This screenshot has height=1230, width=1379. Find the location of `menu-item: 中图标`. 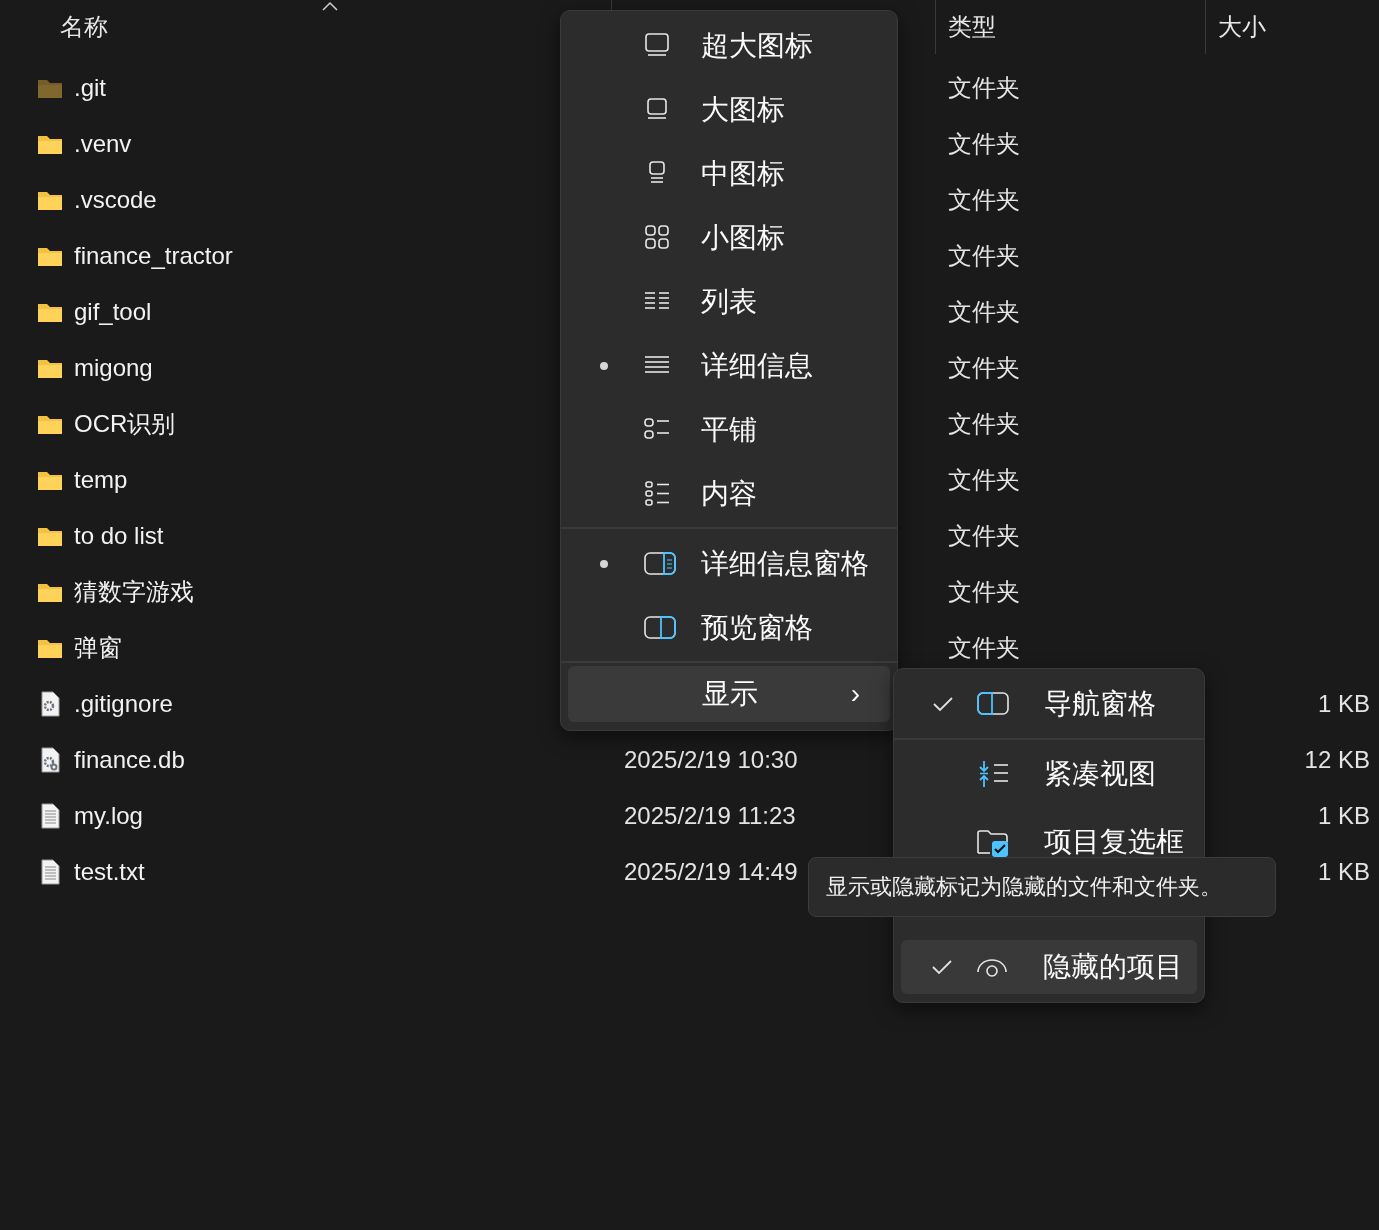

menu-item: 中图标 is located at coordinates (729, 174).